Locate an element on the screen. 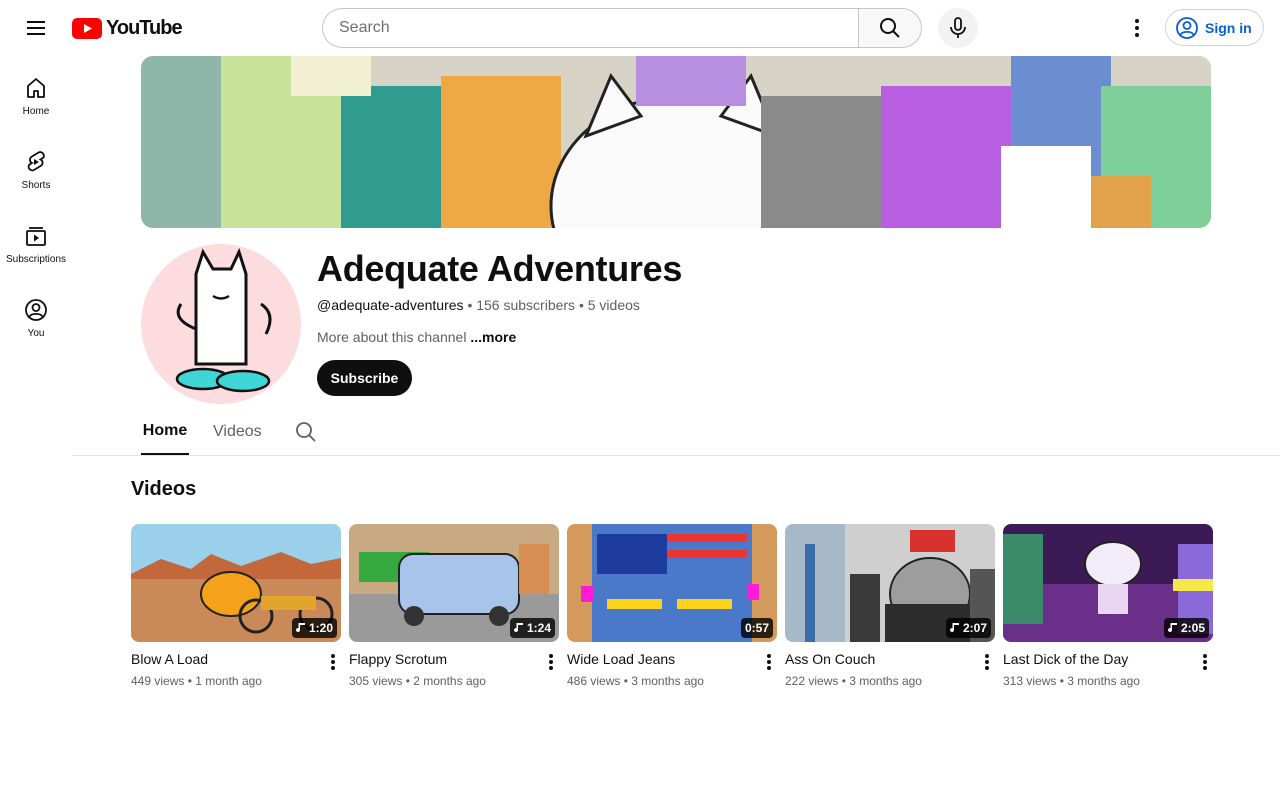  video-duration: 0:57 is located at coordinates (756, 628).